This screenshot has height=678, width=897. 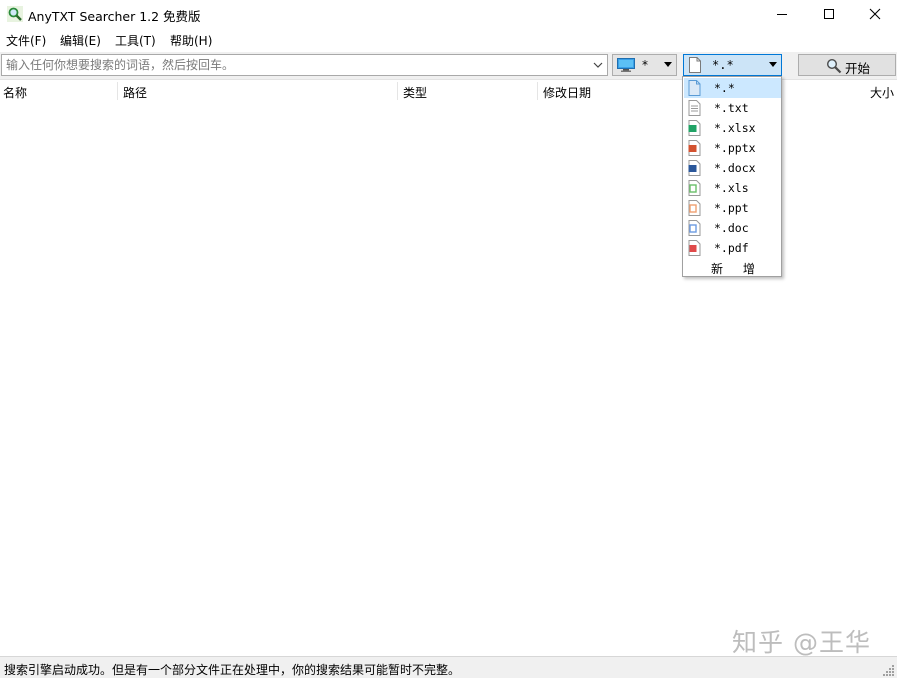 I want to click on dropdown-item-label: *.pptx, so click(x=735, y=148).